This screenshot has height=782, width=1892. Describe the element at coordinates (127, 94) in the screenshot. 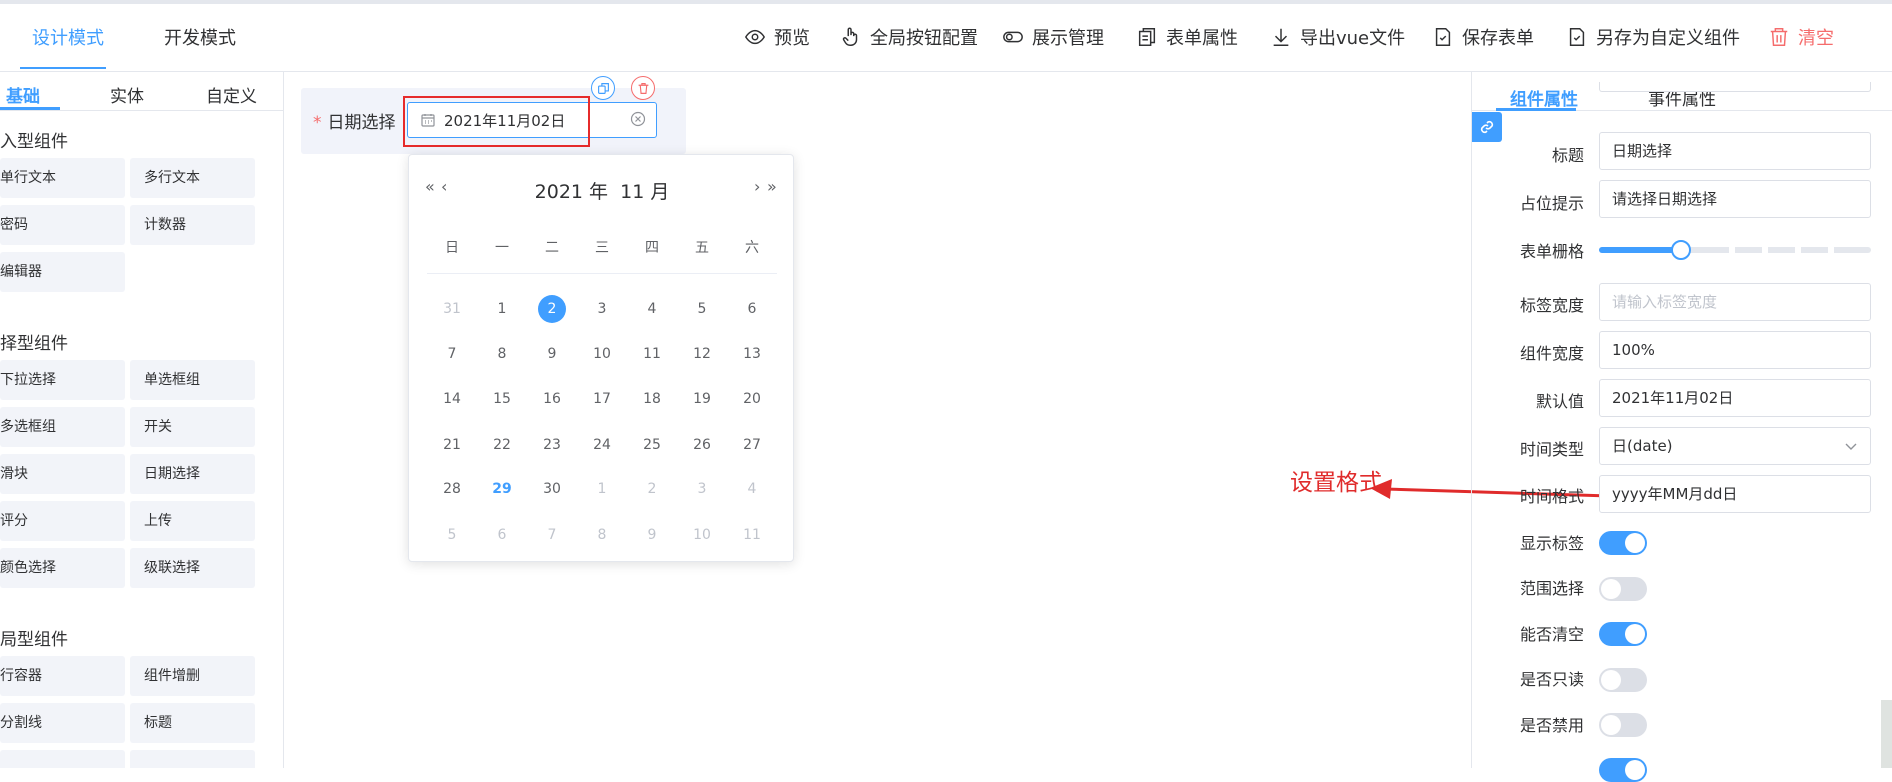

I see `tab-entity: 实体` at that location.